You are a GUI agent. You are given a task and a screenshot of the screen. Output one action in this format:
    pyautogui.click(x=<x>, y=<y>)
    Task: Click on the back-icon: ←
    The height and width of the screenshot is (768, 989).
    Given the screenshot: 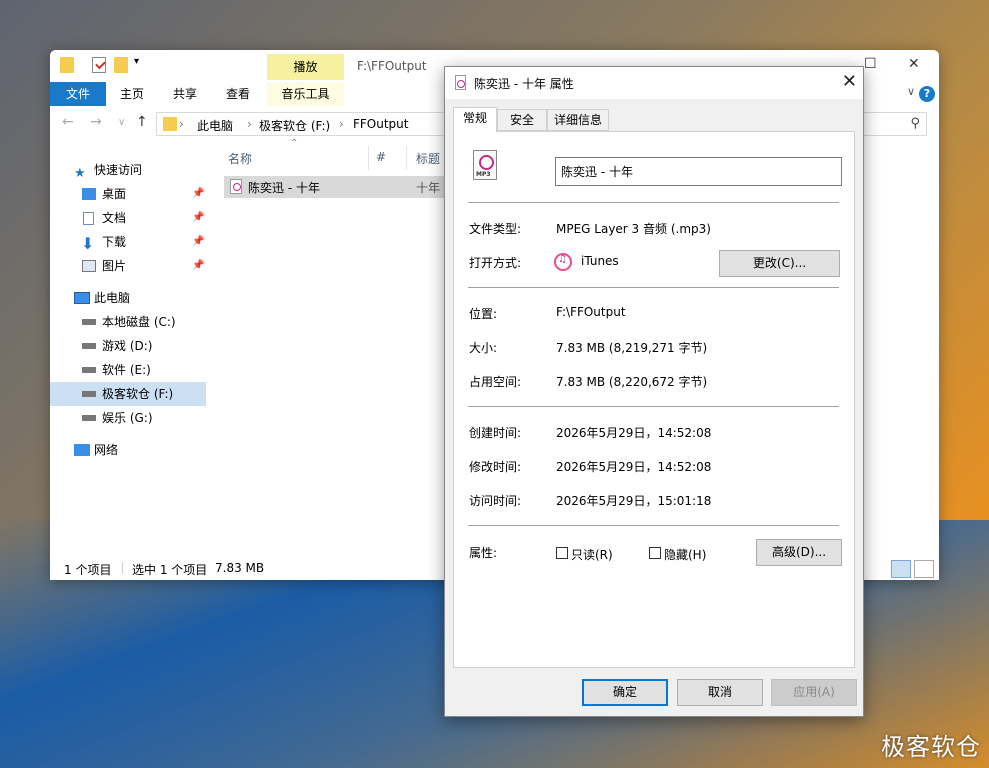 What is the action you would take?
    pyautogui.click(x=68, y=122)
    